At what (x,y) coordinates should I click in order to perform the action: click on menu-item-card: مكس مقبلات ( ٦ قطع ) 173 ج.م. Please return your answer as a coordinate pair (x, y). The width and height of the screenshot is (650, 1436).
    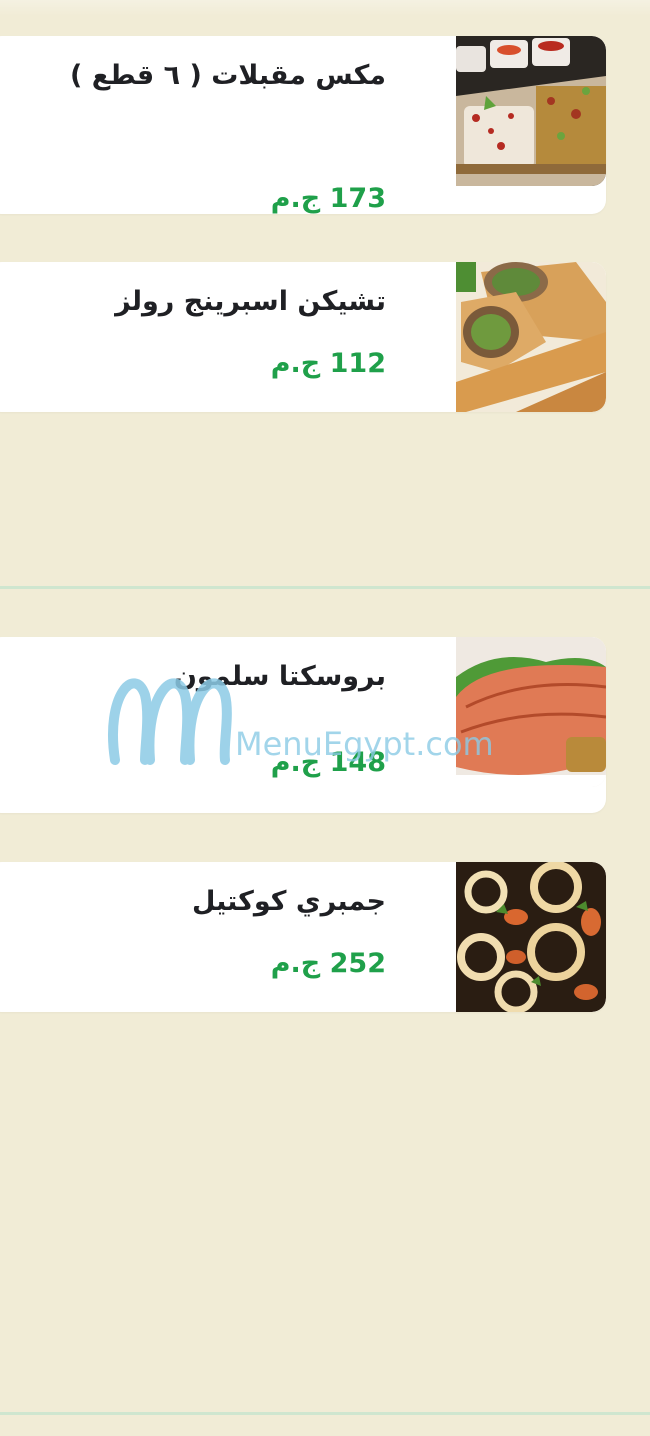
    Looking at the image, I should click on (303, 125).